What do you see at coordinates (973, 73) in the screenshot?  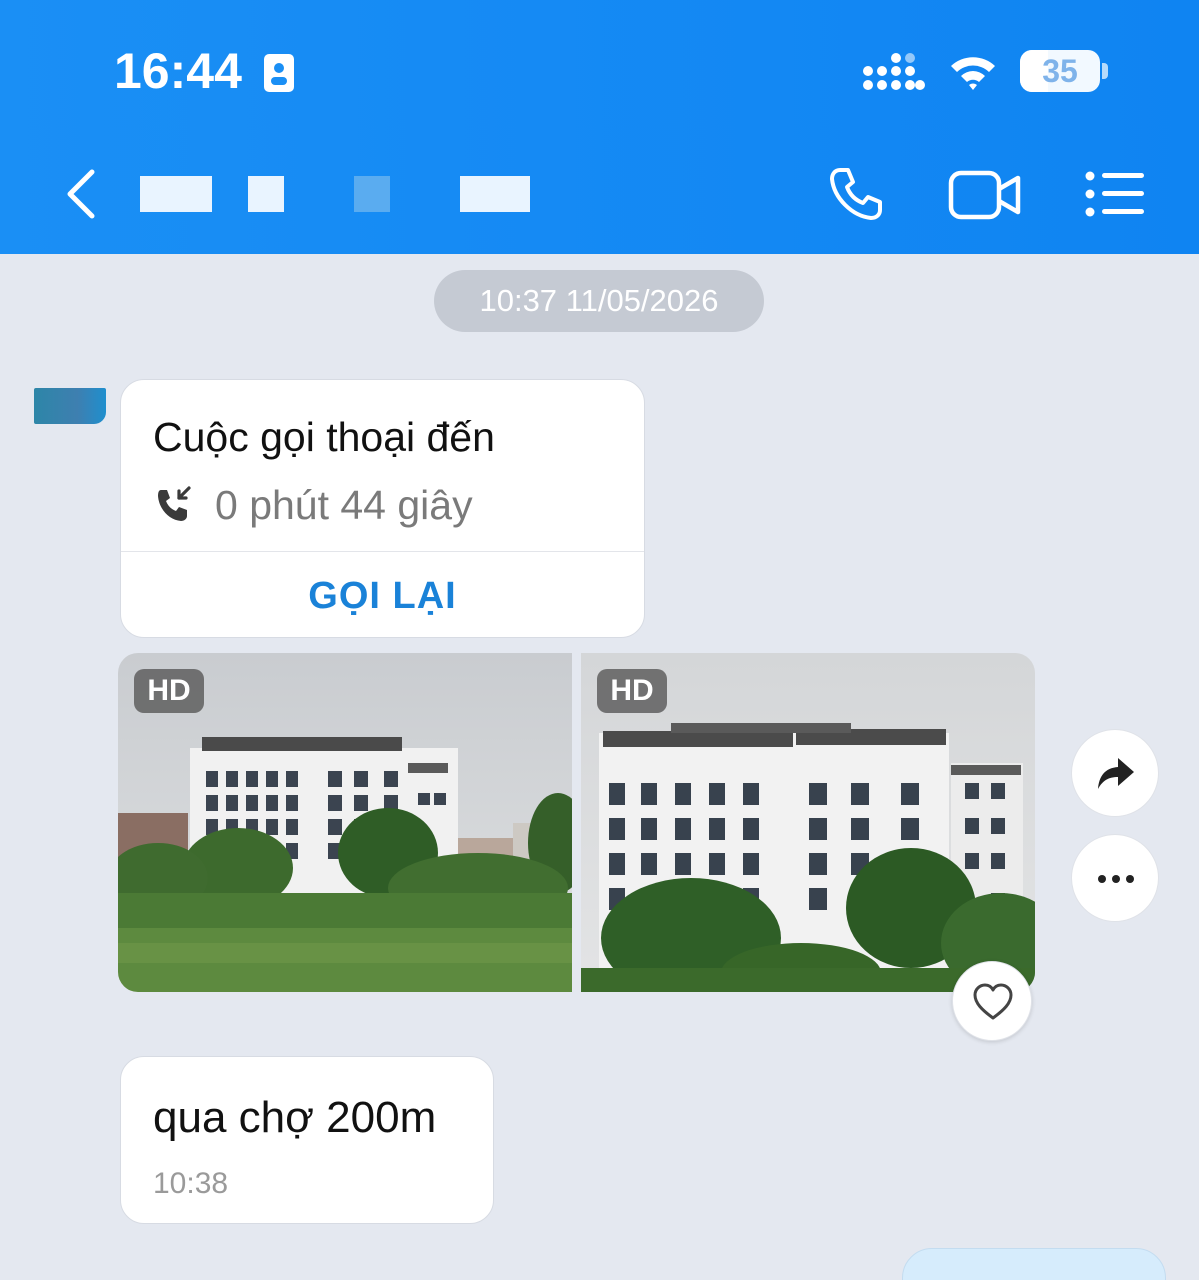 I see `wifi-icon` at bounding box center [973, 73].